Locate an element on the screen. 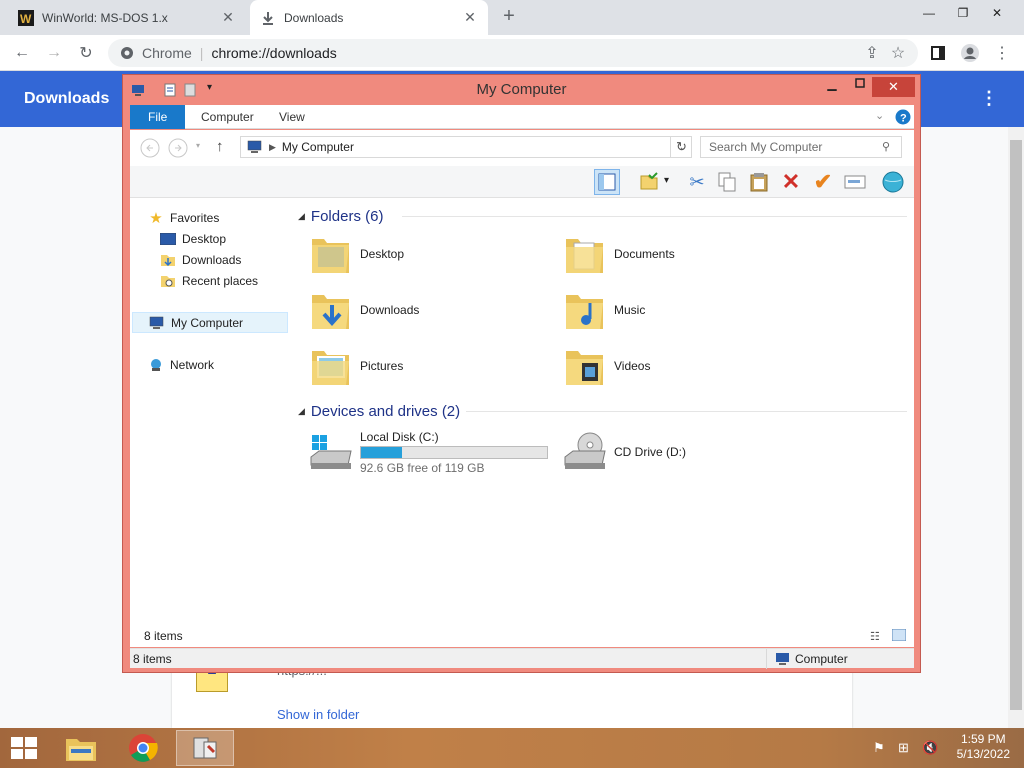 Image resolution: width=1024 pixels, height=768 pixels. forward-arrow-icon: → is located at coordinates (54, 53).